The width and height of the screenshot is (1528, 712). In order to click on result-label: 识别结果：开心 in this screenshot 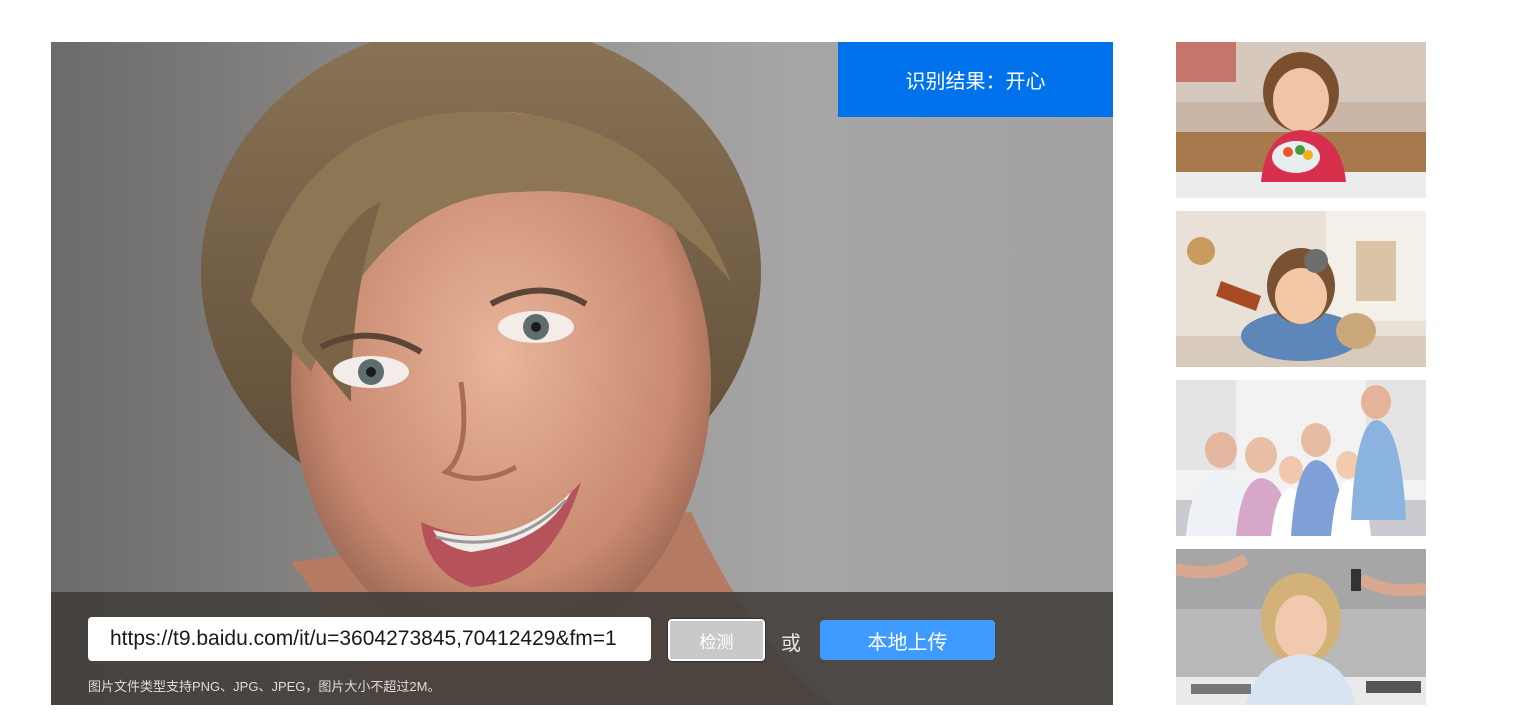, I will do `click(975, 82)`.